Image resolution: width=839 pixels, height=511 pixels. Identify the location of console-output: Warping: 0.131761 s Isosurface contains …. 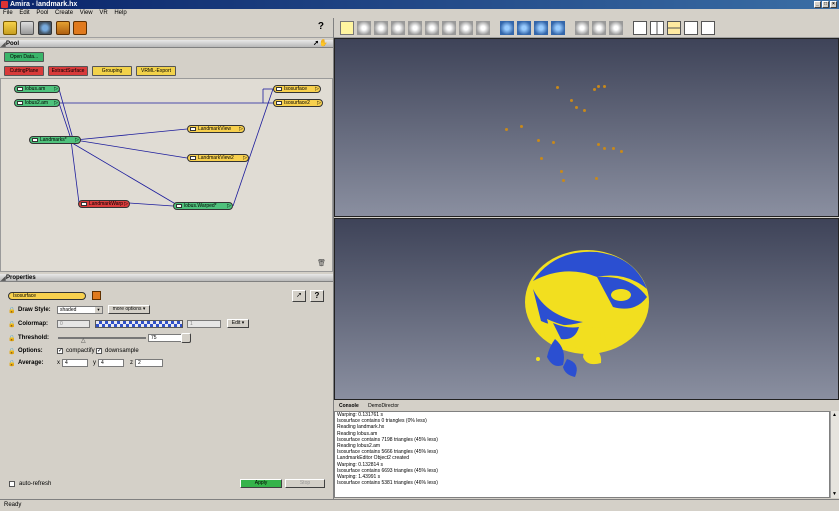
(582, 454).